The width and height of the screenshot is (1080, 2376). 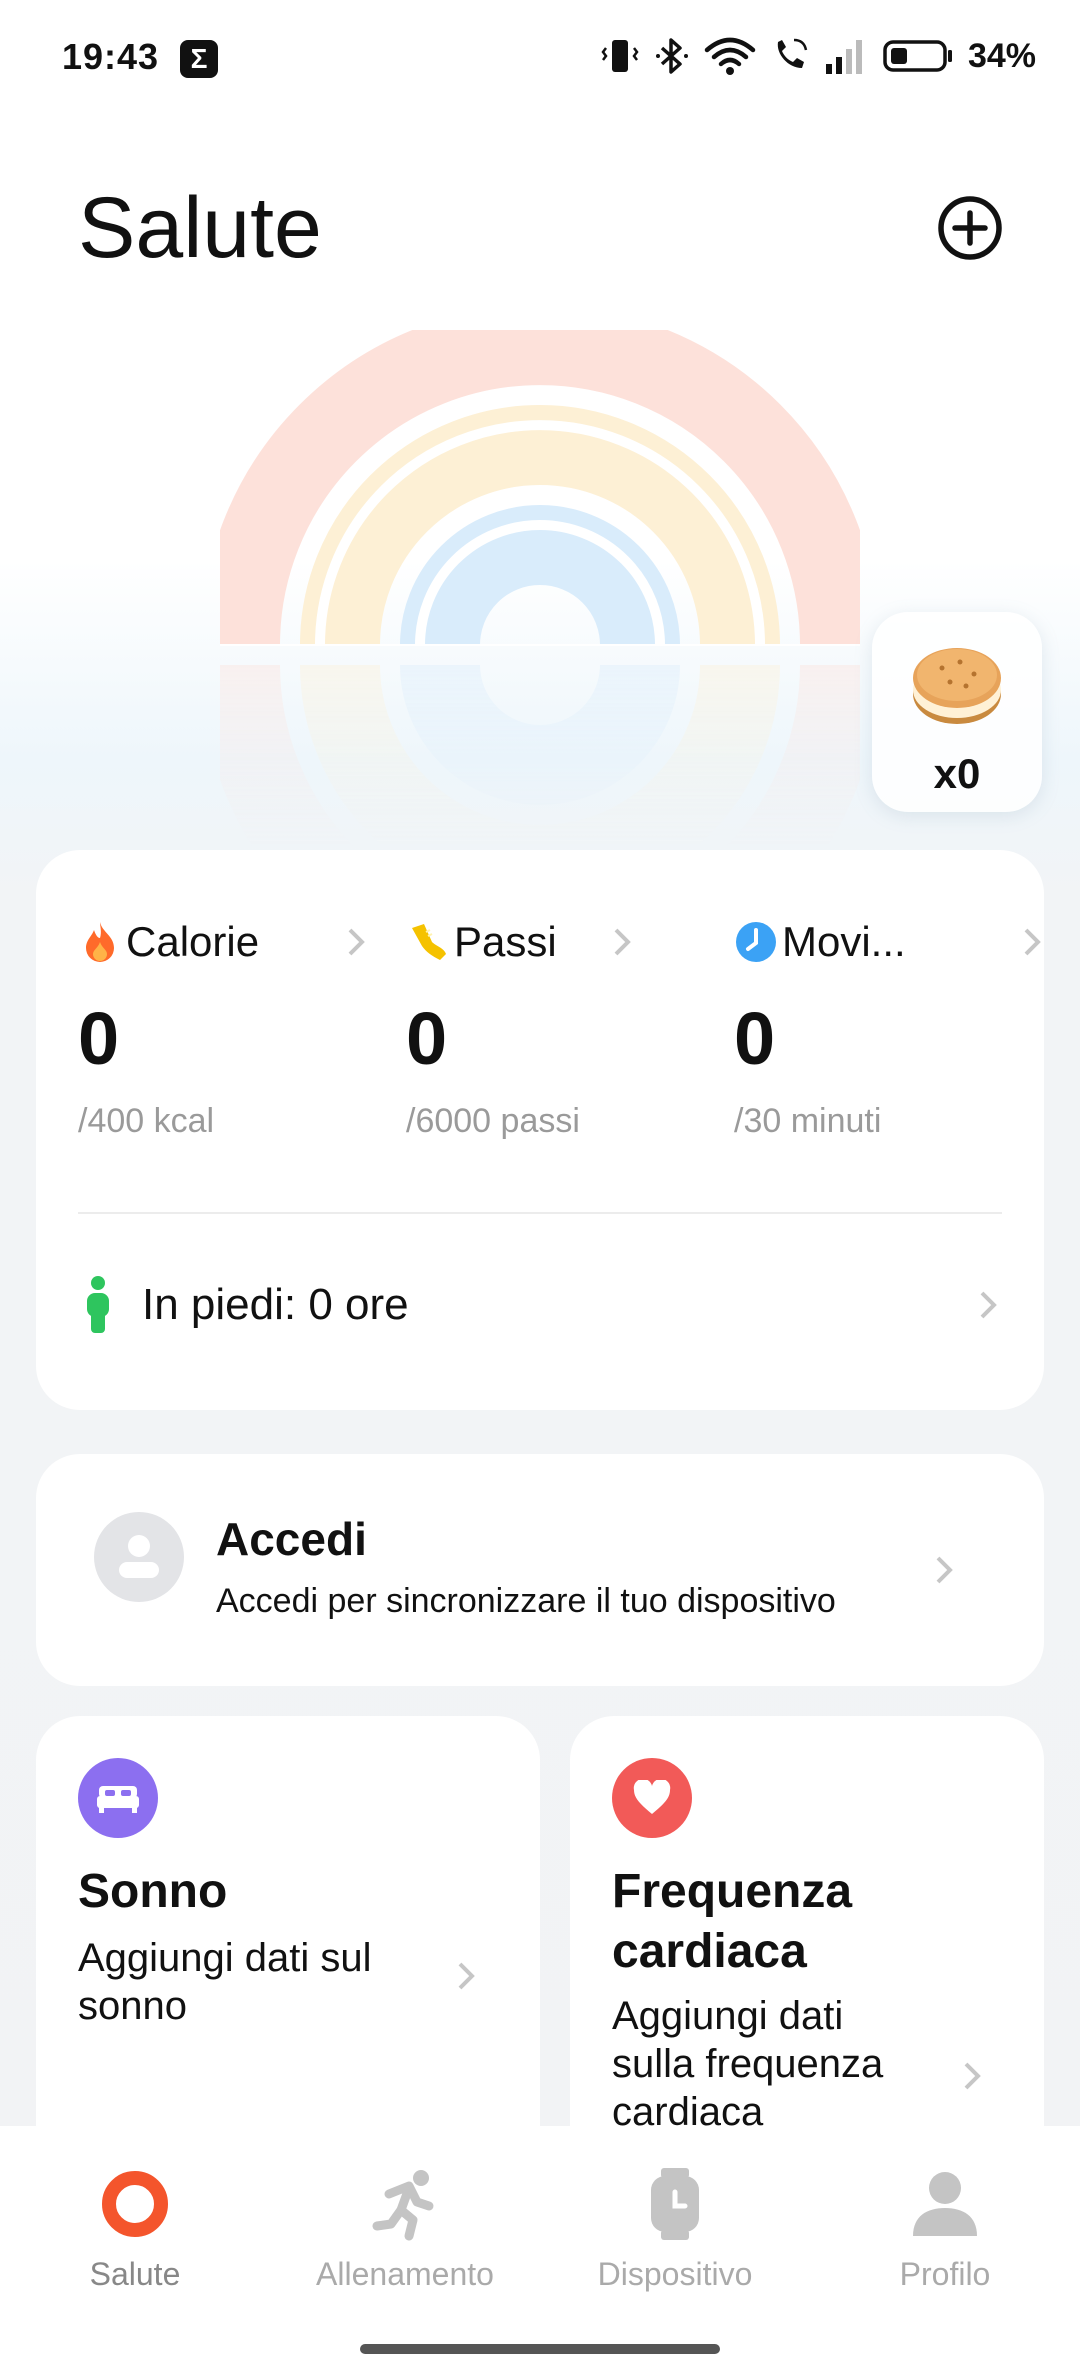 I want to click on login-title: Accedi, so click(x=291, y=1539).